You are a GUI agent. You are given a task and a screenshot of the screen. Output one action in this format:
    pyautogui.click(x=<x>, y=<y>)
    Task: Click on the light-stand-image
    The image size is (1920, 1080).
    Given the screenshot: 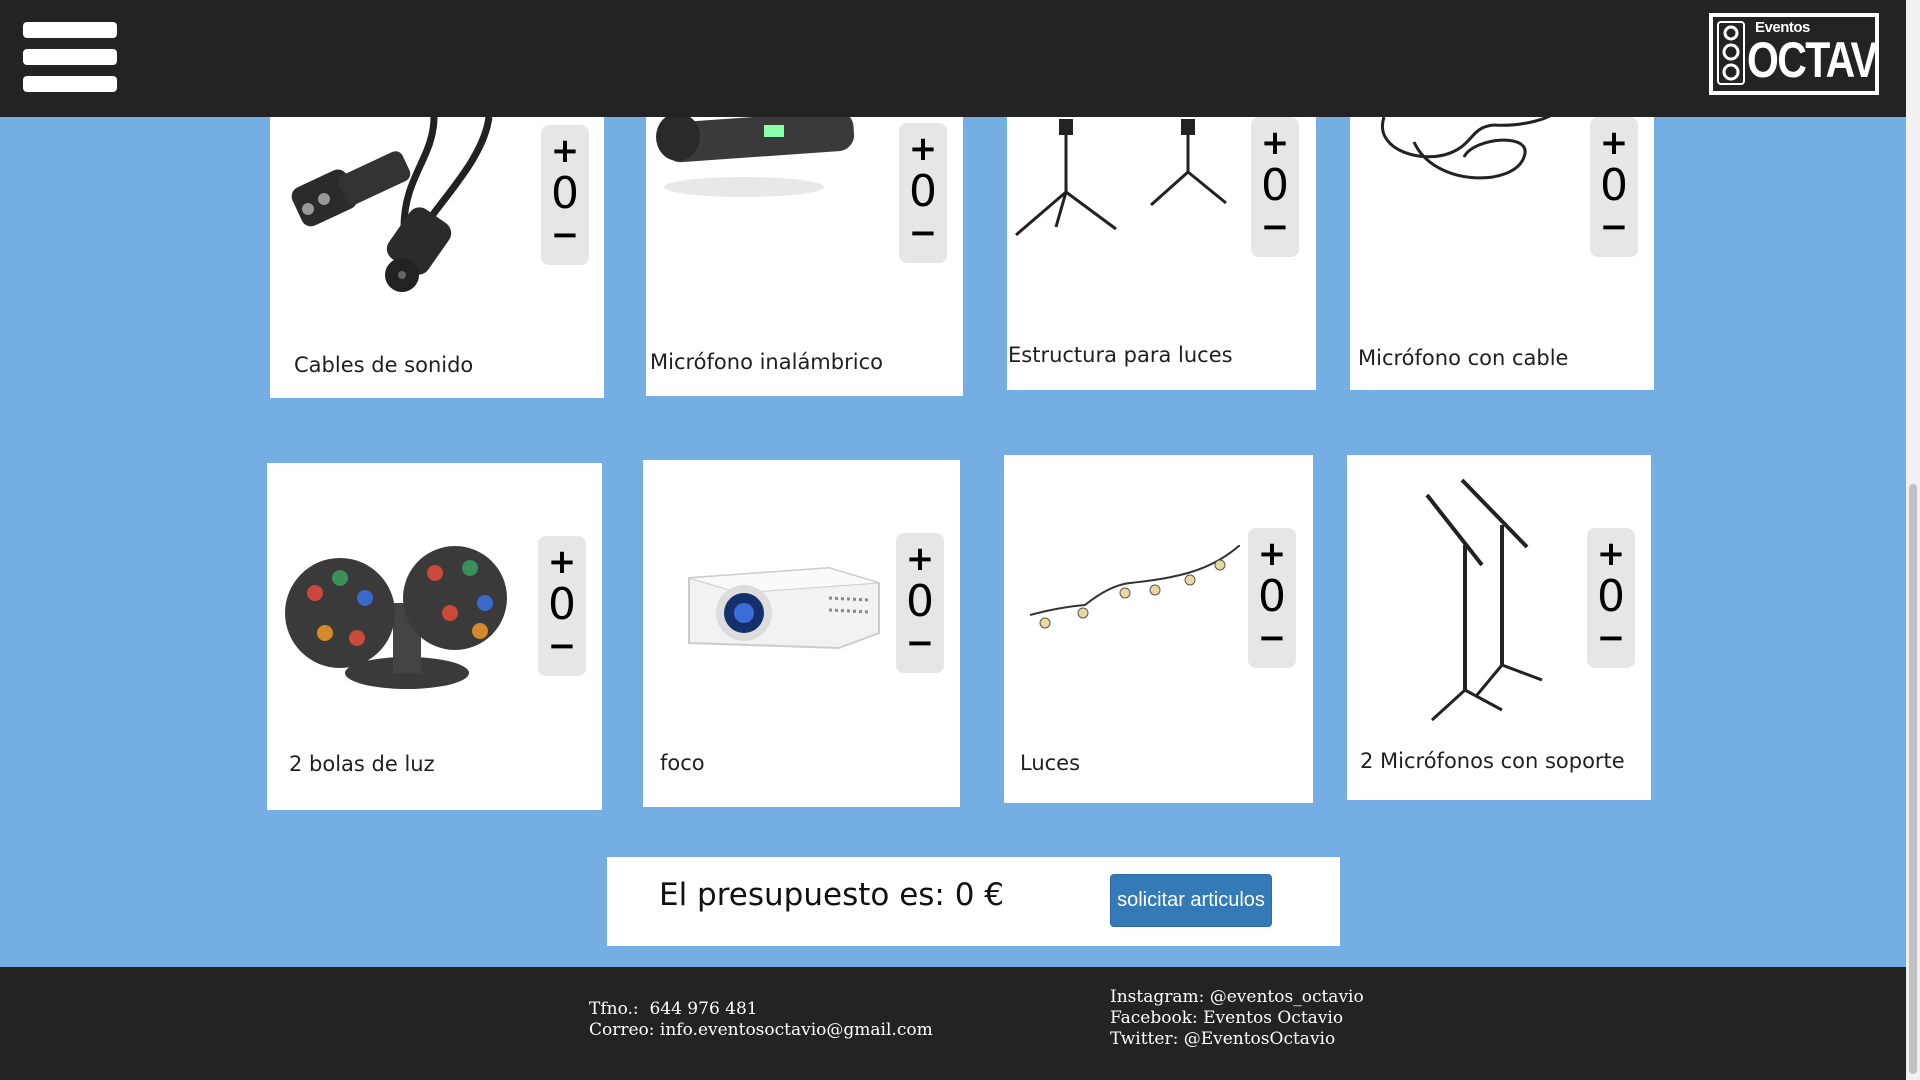 What is the action you would take?
    pyautogui.click(x=1121, y=178)
    